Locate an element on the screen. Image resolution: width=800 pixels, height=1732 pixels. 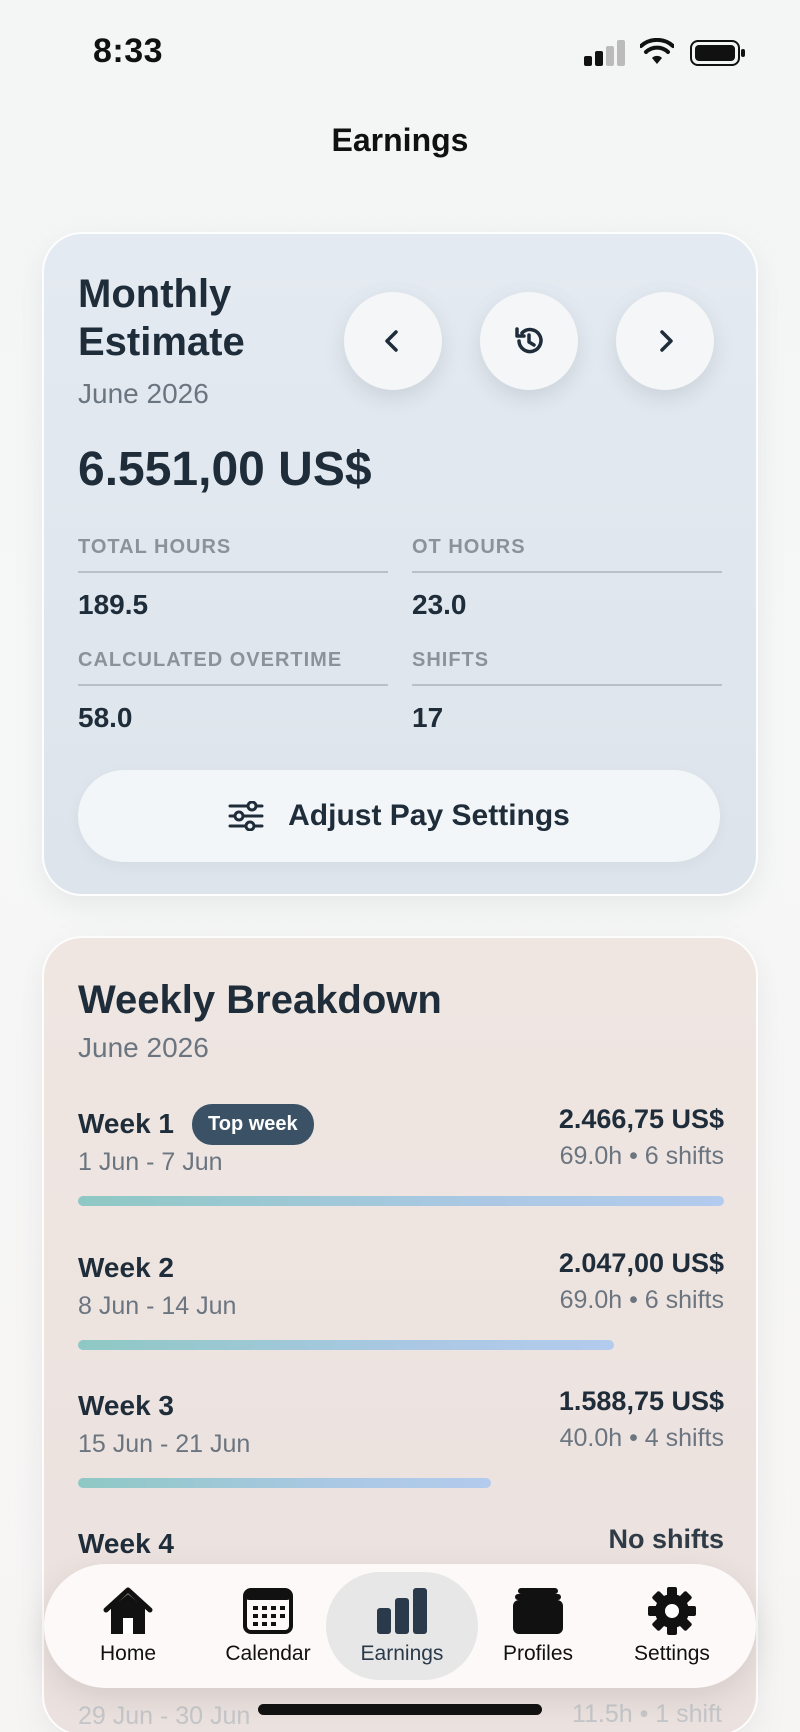
week-name: Week 1 is located at coordinates (126, 1123).